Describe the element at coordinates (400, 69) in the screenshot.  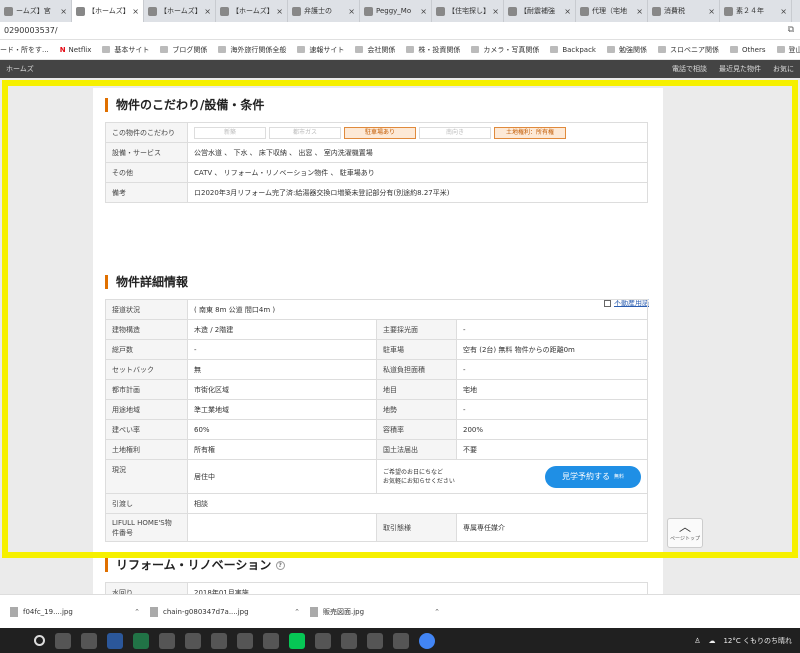
I see `site-header-bar: ホームズ 電話で相談 最近見た物件 お気に` at that location.